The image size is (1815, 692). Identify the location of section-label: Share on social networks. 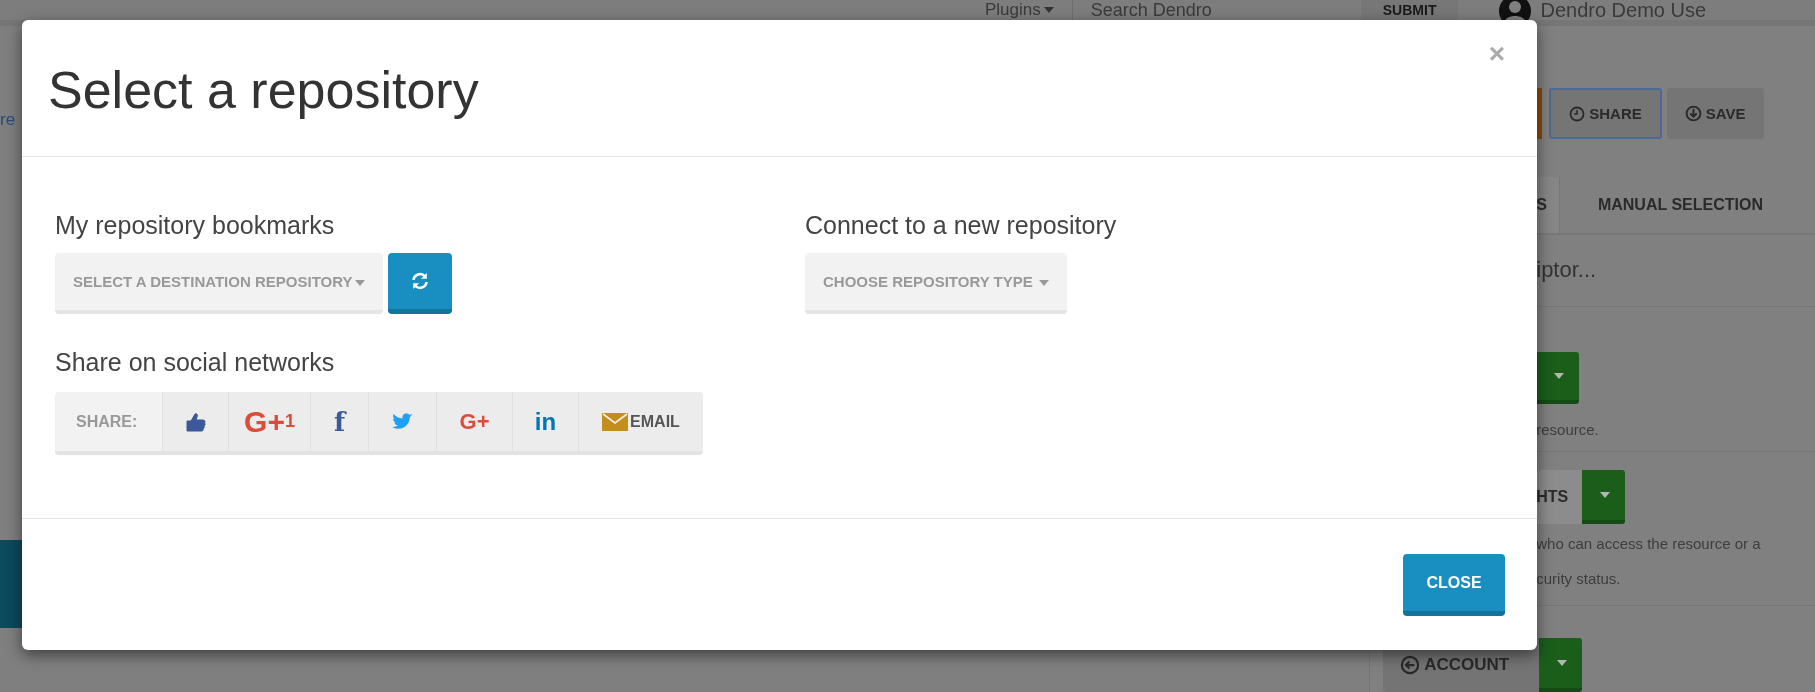
(195, 362).